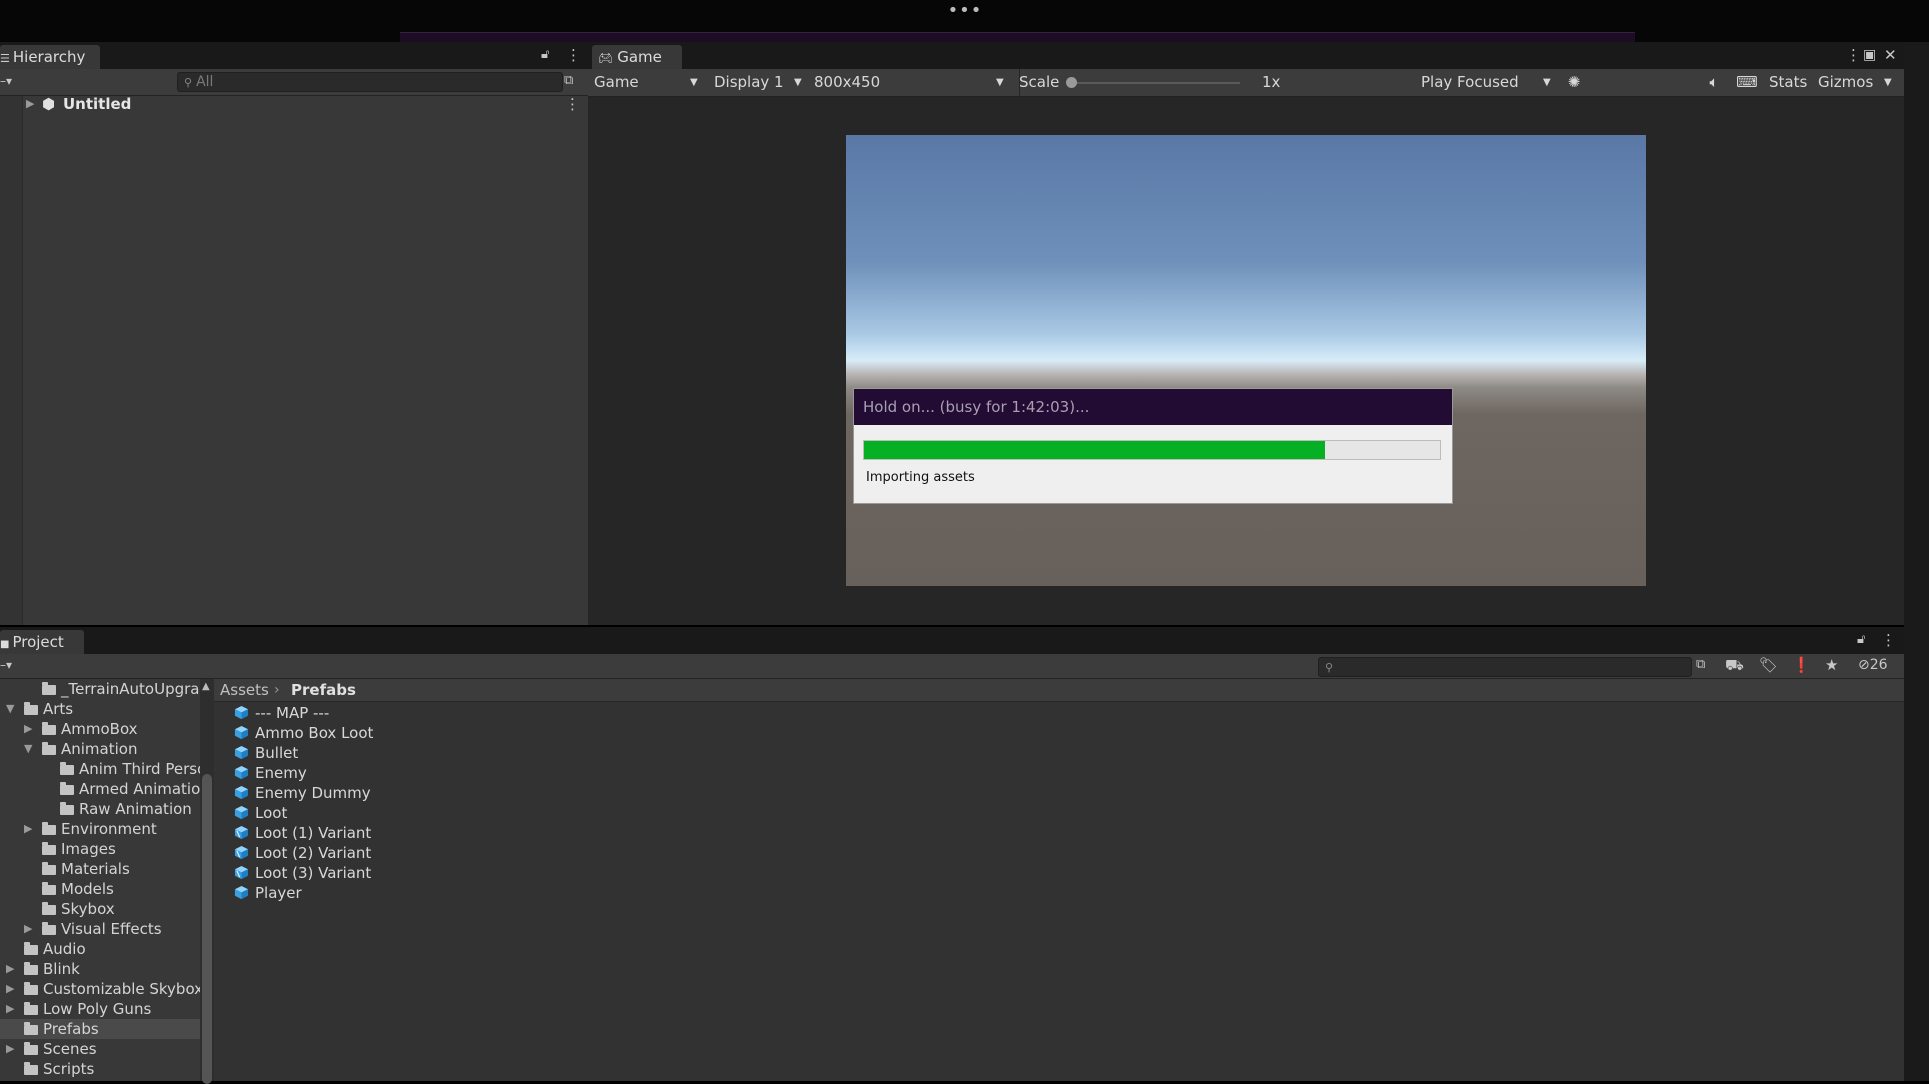 The height and width of the screenshot is (1084, 1929). I want to click on gizmos-chevron-down-icon: ▼, so click(1891, 82).